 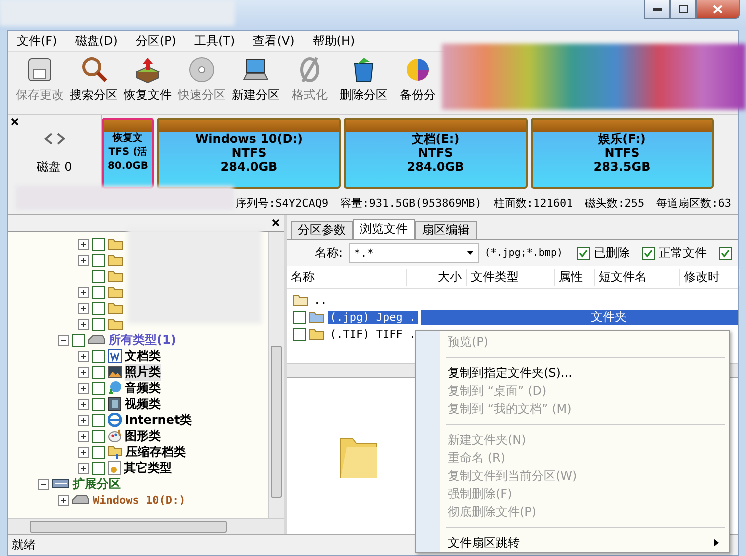 I want to click on tree-item: 照片类, so click(x=143, y=372).